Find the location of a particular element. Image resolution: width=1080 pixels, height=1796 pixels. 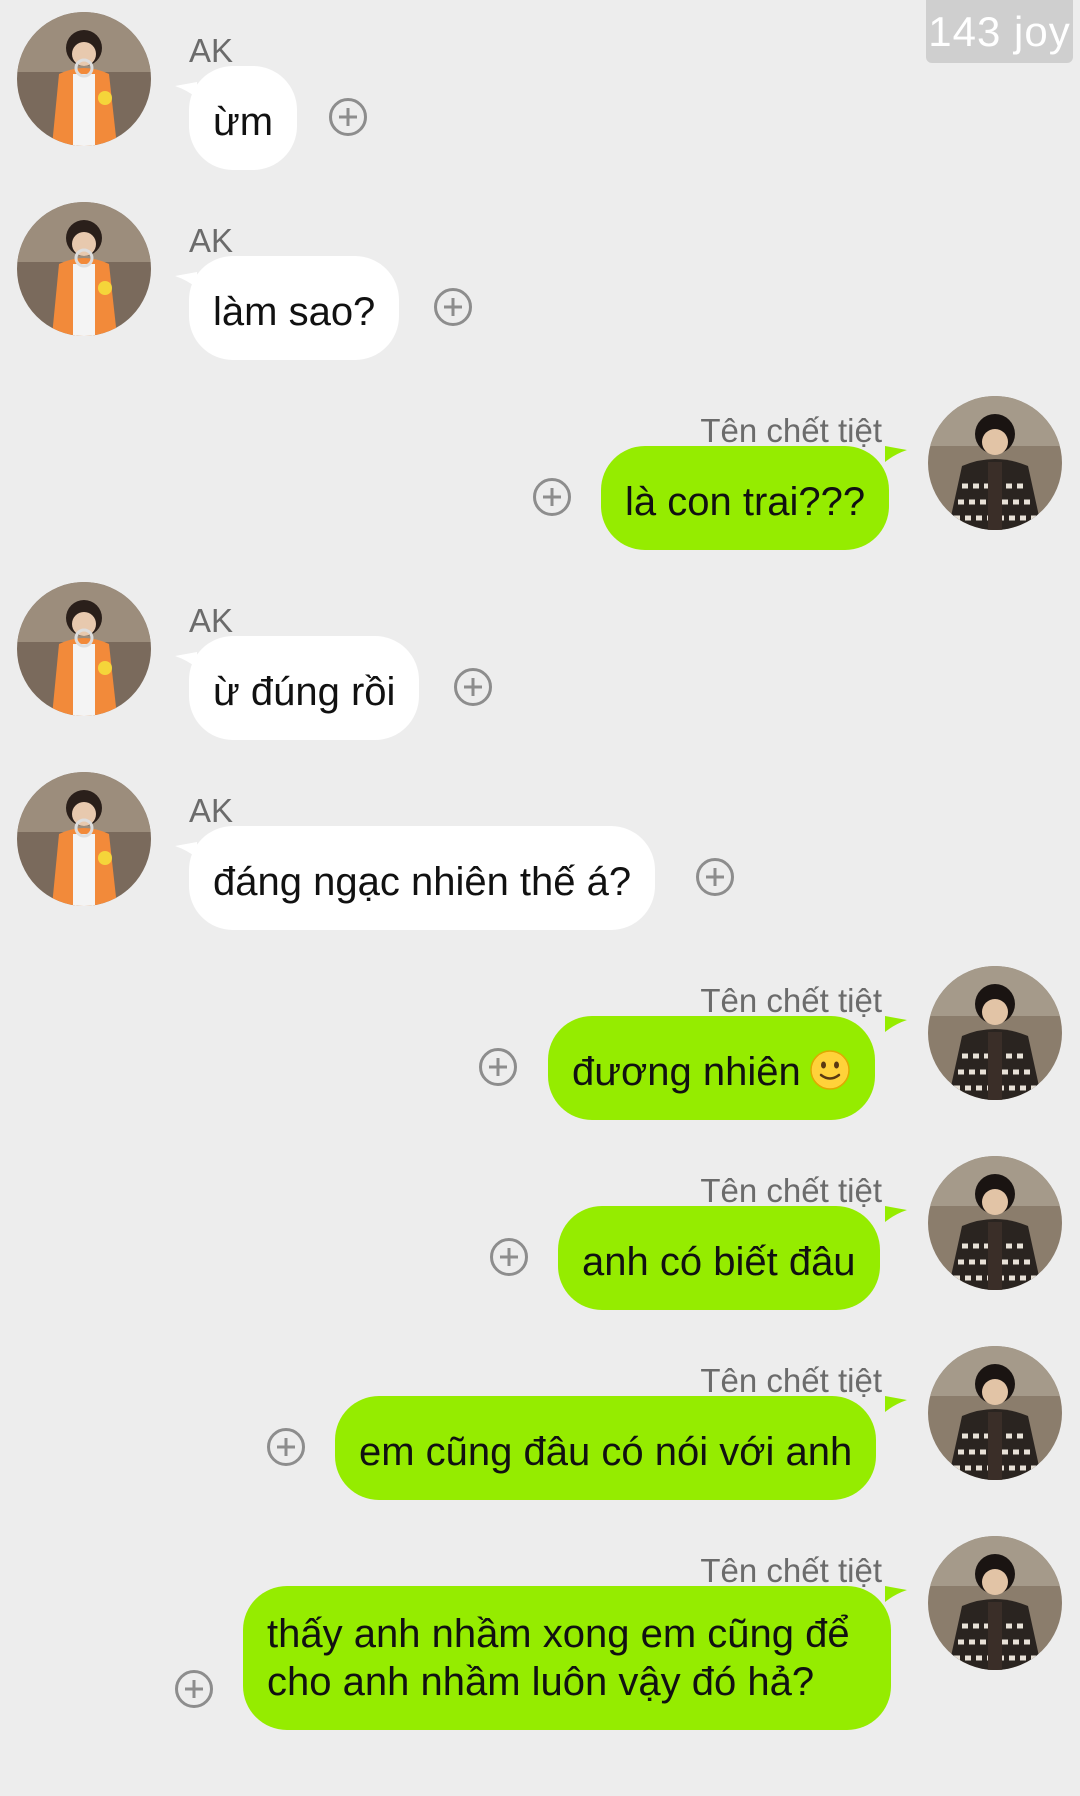

message-bubble: ừ đúng rồi is located at coordinates (304, 688).